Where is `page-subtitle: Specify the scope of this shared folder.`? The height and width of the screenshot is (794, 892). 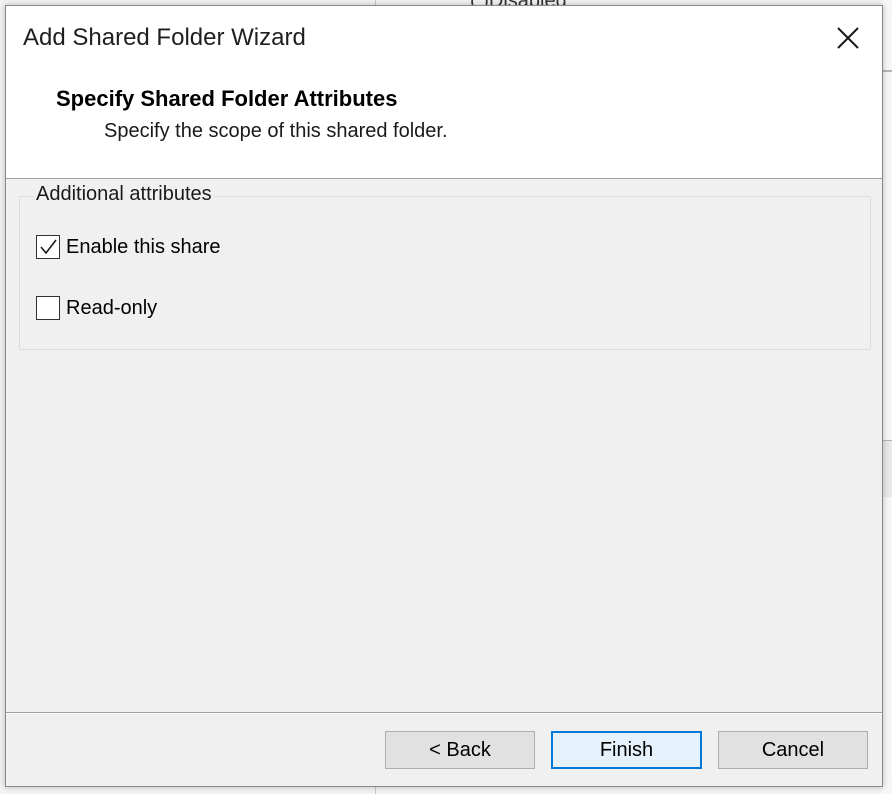
page-subtitle: Specify the scope of this shared folder. is located at coordinates (276, 131).